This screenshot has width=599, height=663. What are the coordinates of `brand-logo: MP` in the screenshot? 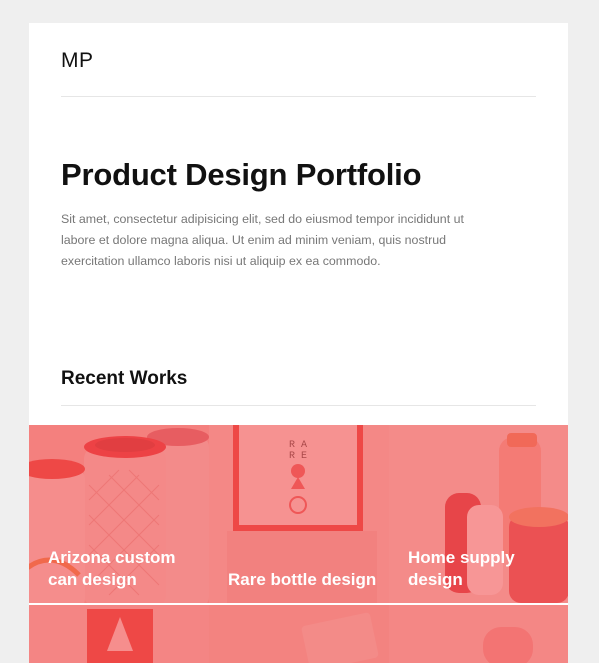 It's located at (77, 61).